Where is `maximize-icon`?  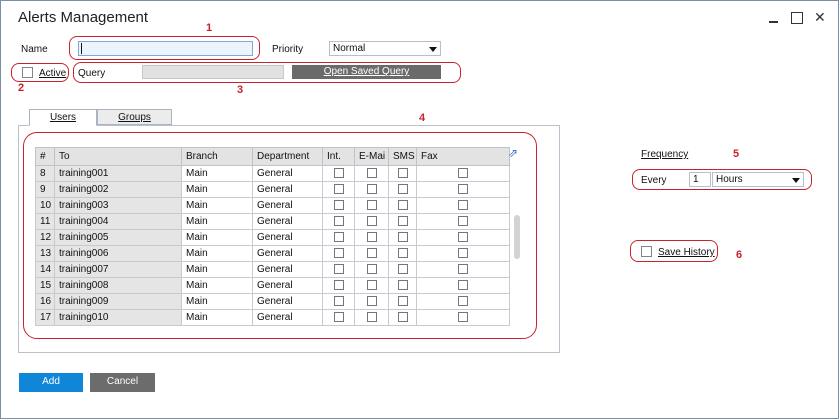 maximize-icon is located at coordinates (797, 18).